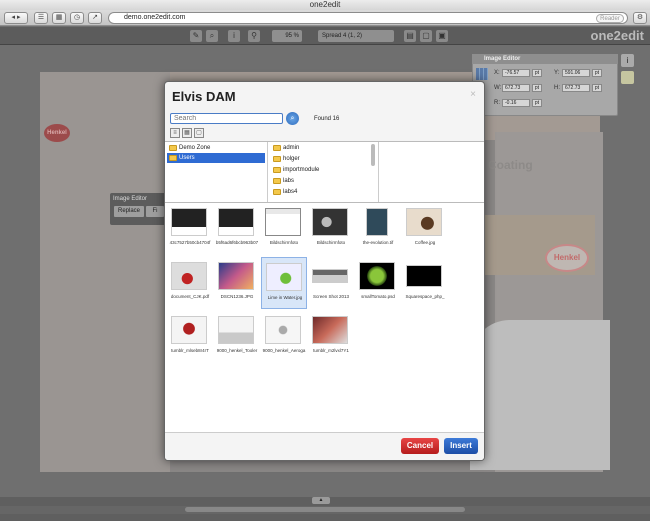 This screenshot has height=521, width=650. Describe the element at coordinates (199, 133) in the screenshot. I see `preview-view-icon: ▢` at that location.